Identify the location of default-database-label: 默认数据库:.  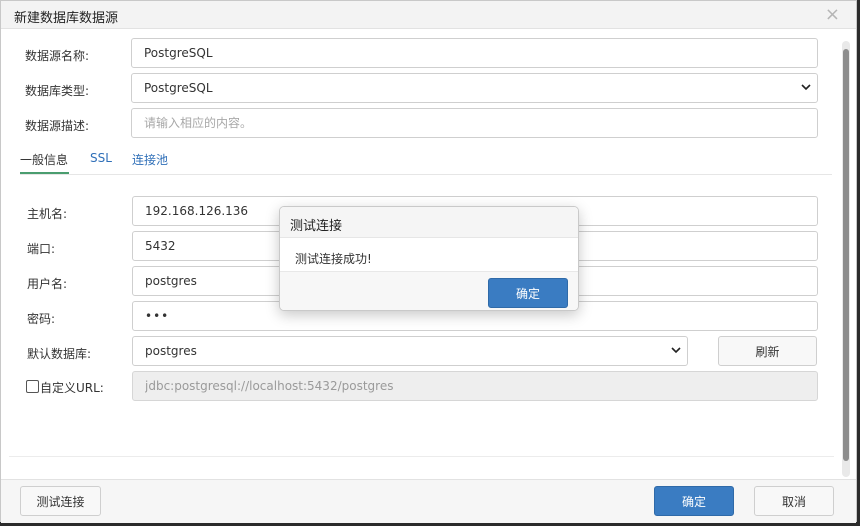
(59, 354).